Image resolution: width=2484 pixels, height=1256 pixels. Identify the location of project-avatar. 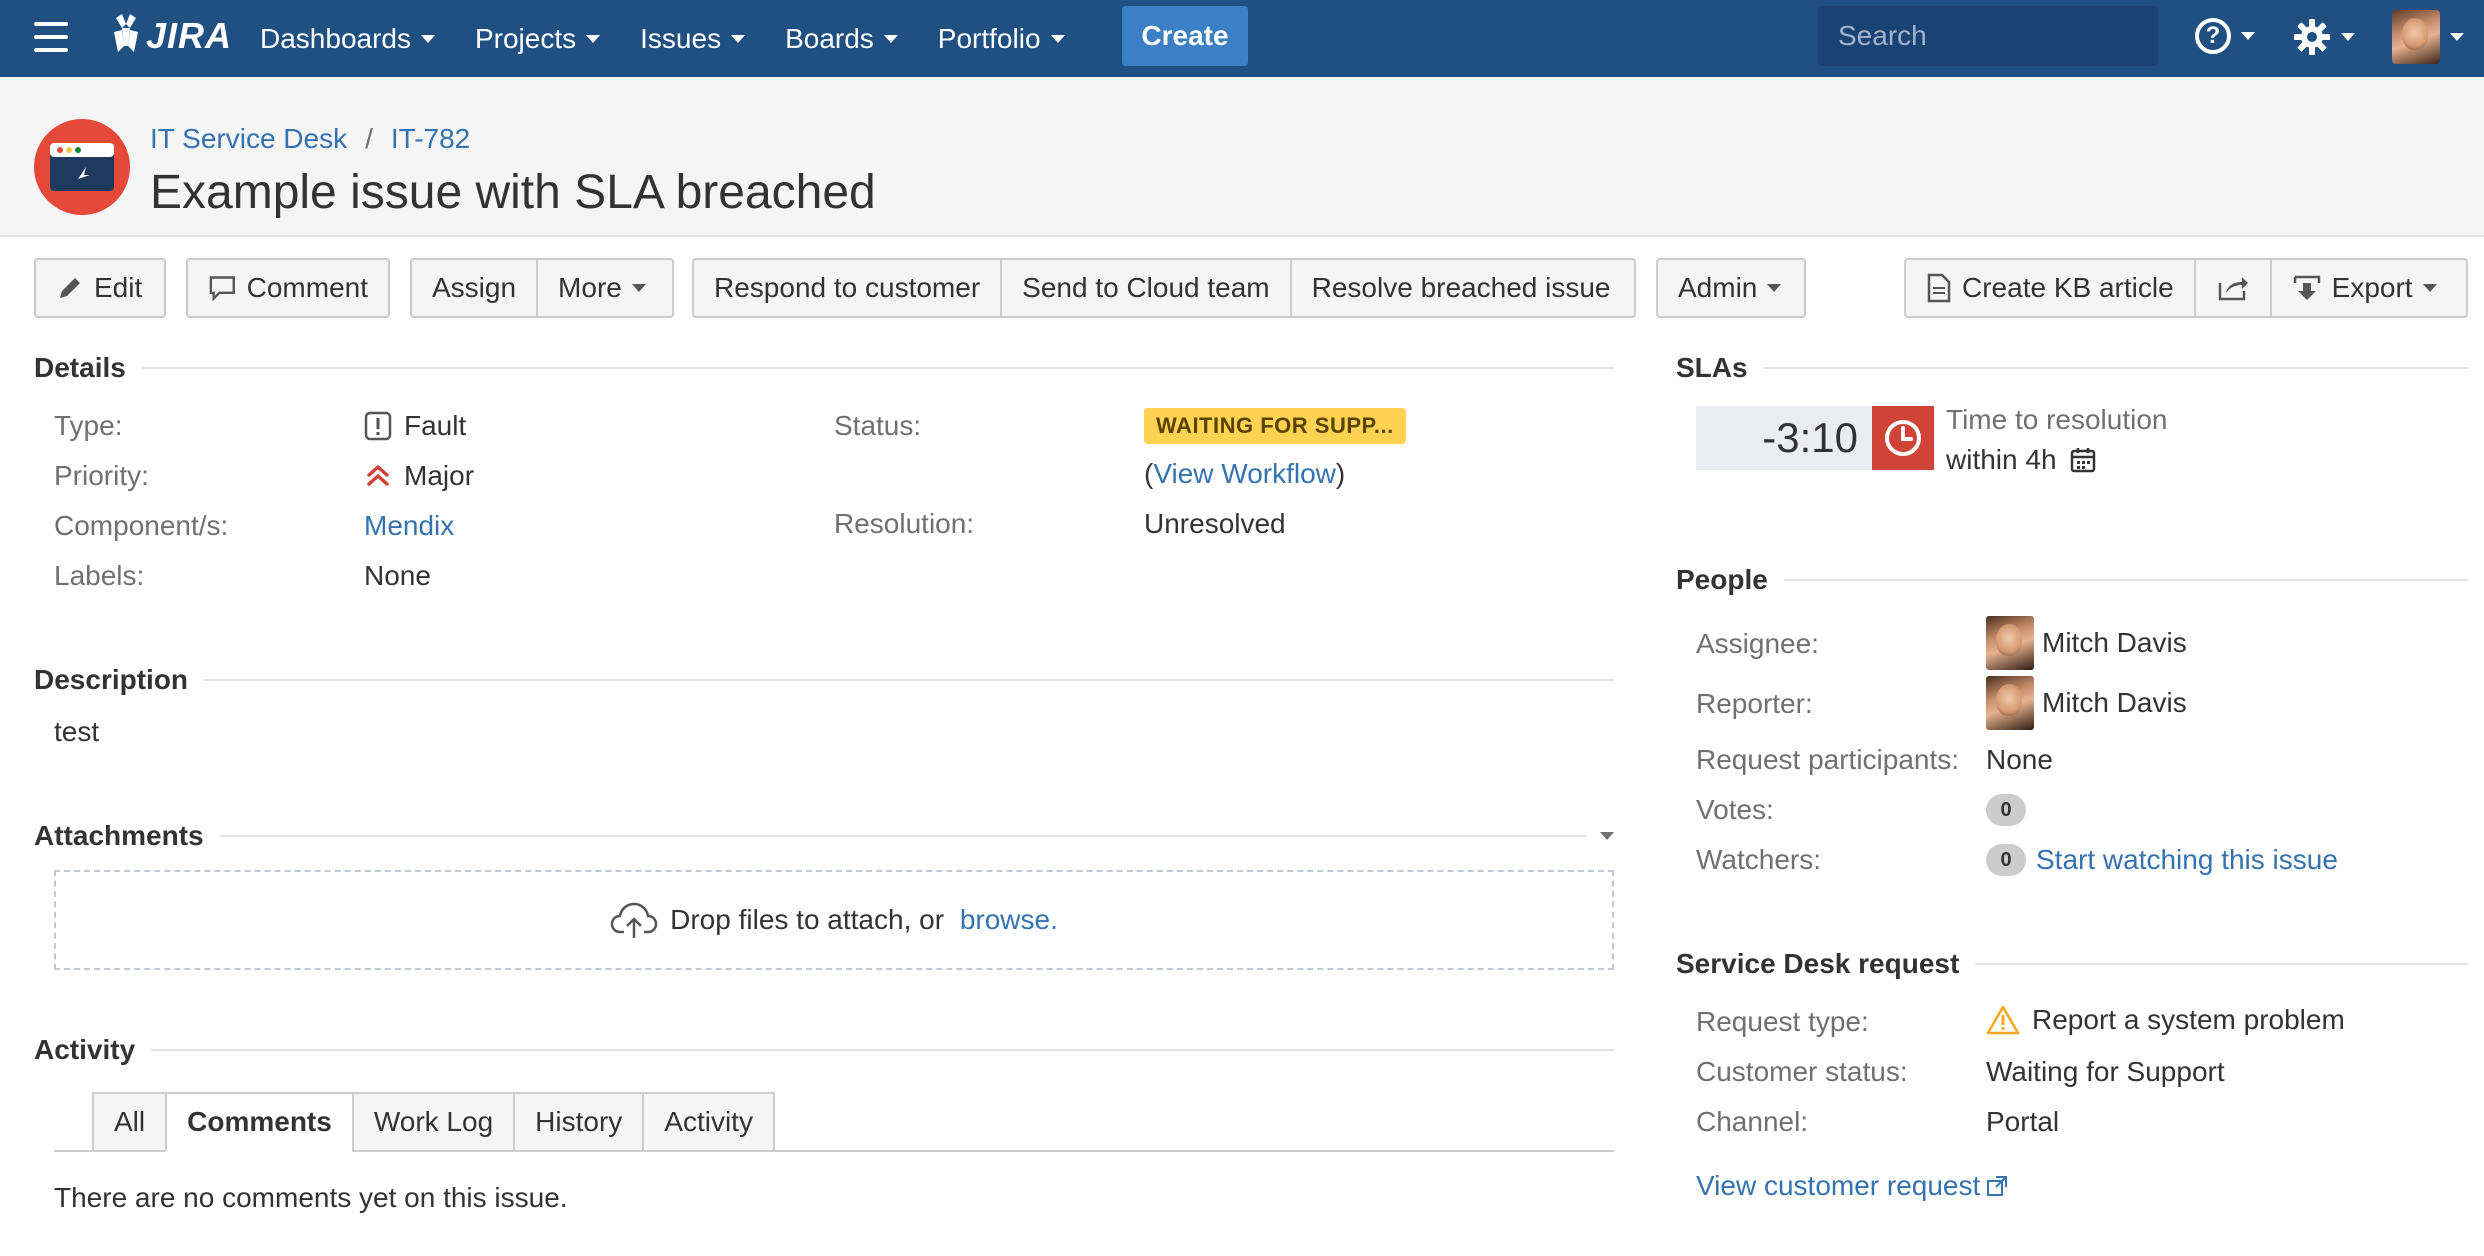
(82, 167).